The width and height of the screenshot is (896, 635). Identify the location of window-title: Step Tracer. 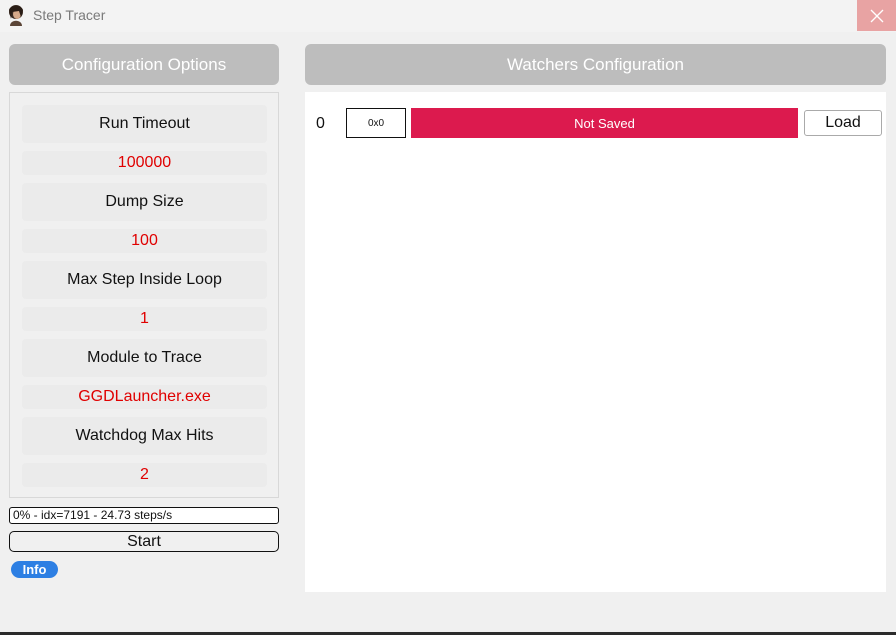
(69, 15).